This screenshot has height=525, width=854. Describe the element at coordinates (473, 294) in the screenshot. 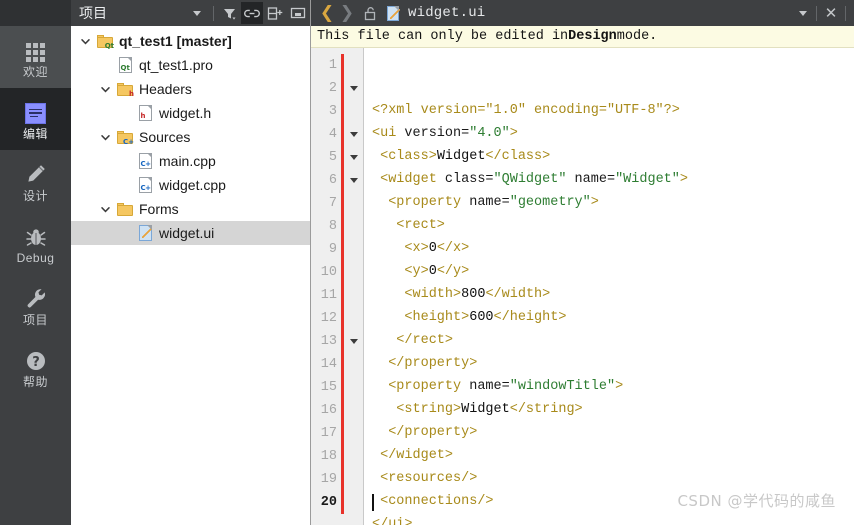

I see `code-token-text: 800` at that location.